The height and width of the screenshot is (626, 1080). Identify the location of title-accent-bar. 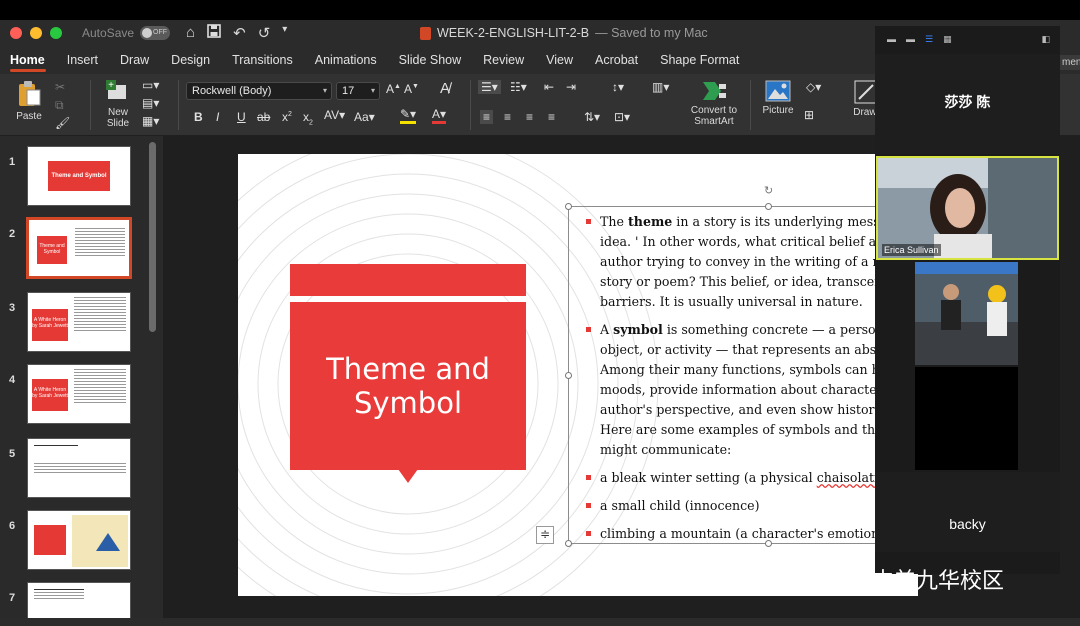
(408, 280).